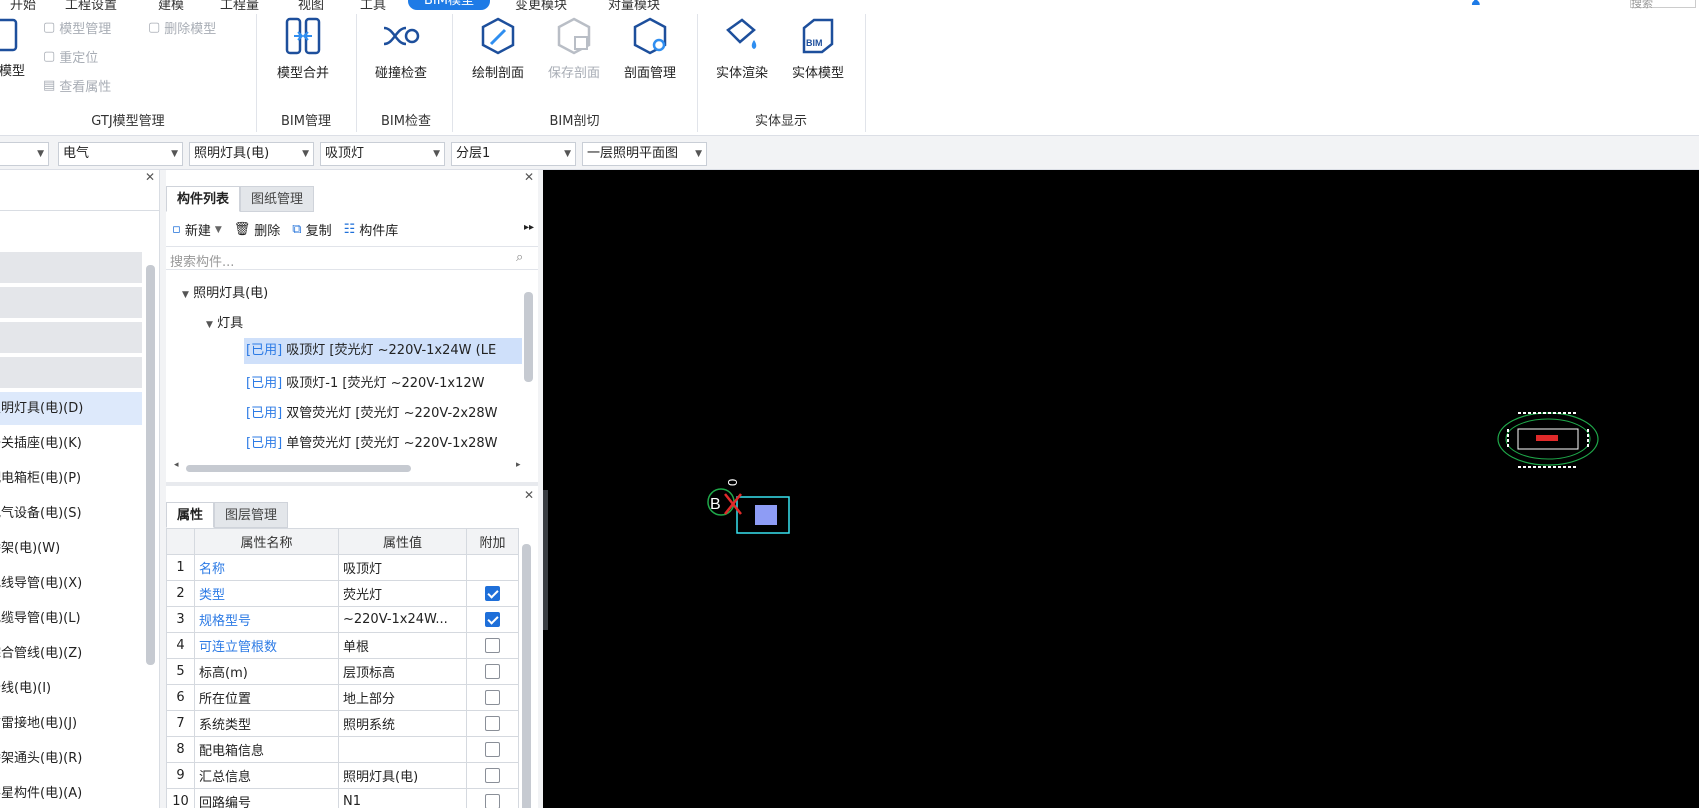  I want to click on table-row: 2 类型 荧光灯, so click(342, 593).